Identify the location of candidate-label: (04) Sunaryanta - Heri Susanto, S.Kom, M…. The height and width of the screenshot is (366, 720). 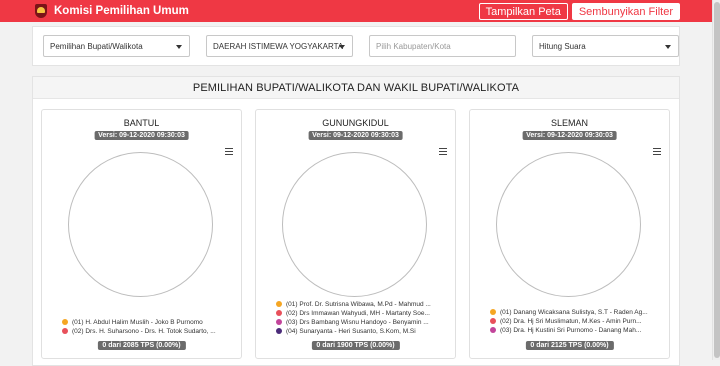
(351, 331).